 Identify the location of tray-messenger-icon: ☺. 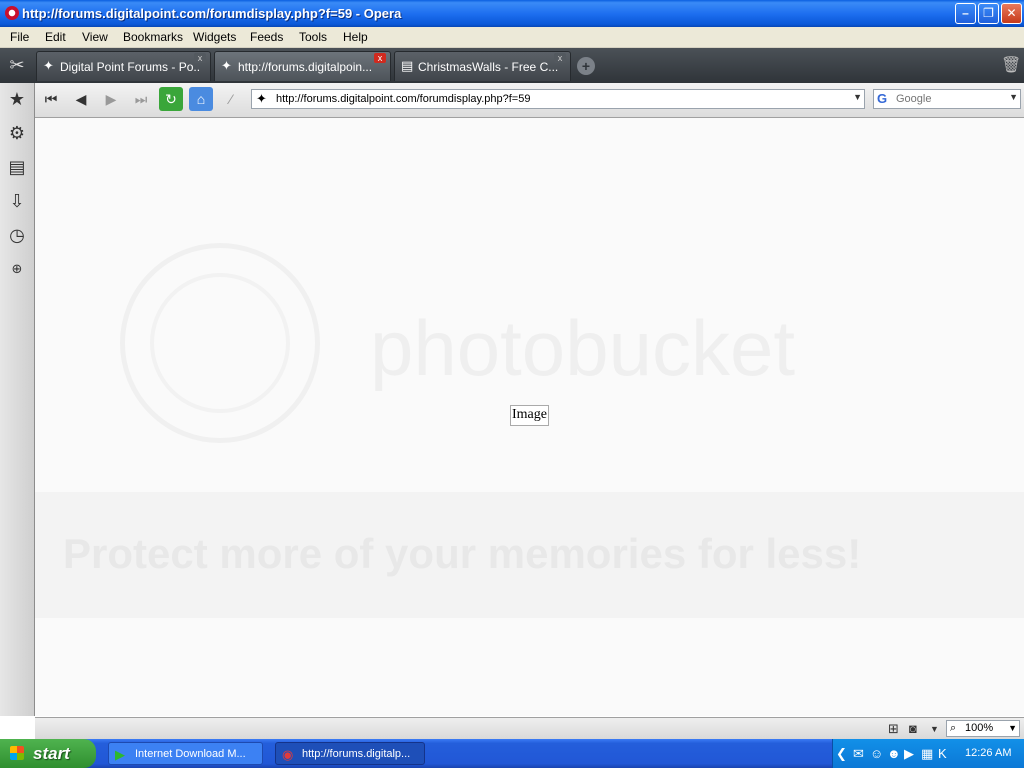
(876, 753).